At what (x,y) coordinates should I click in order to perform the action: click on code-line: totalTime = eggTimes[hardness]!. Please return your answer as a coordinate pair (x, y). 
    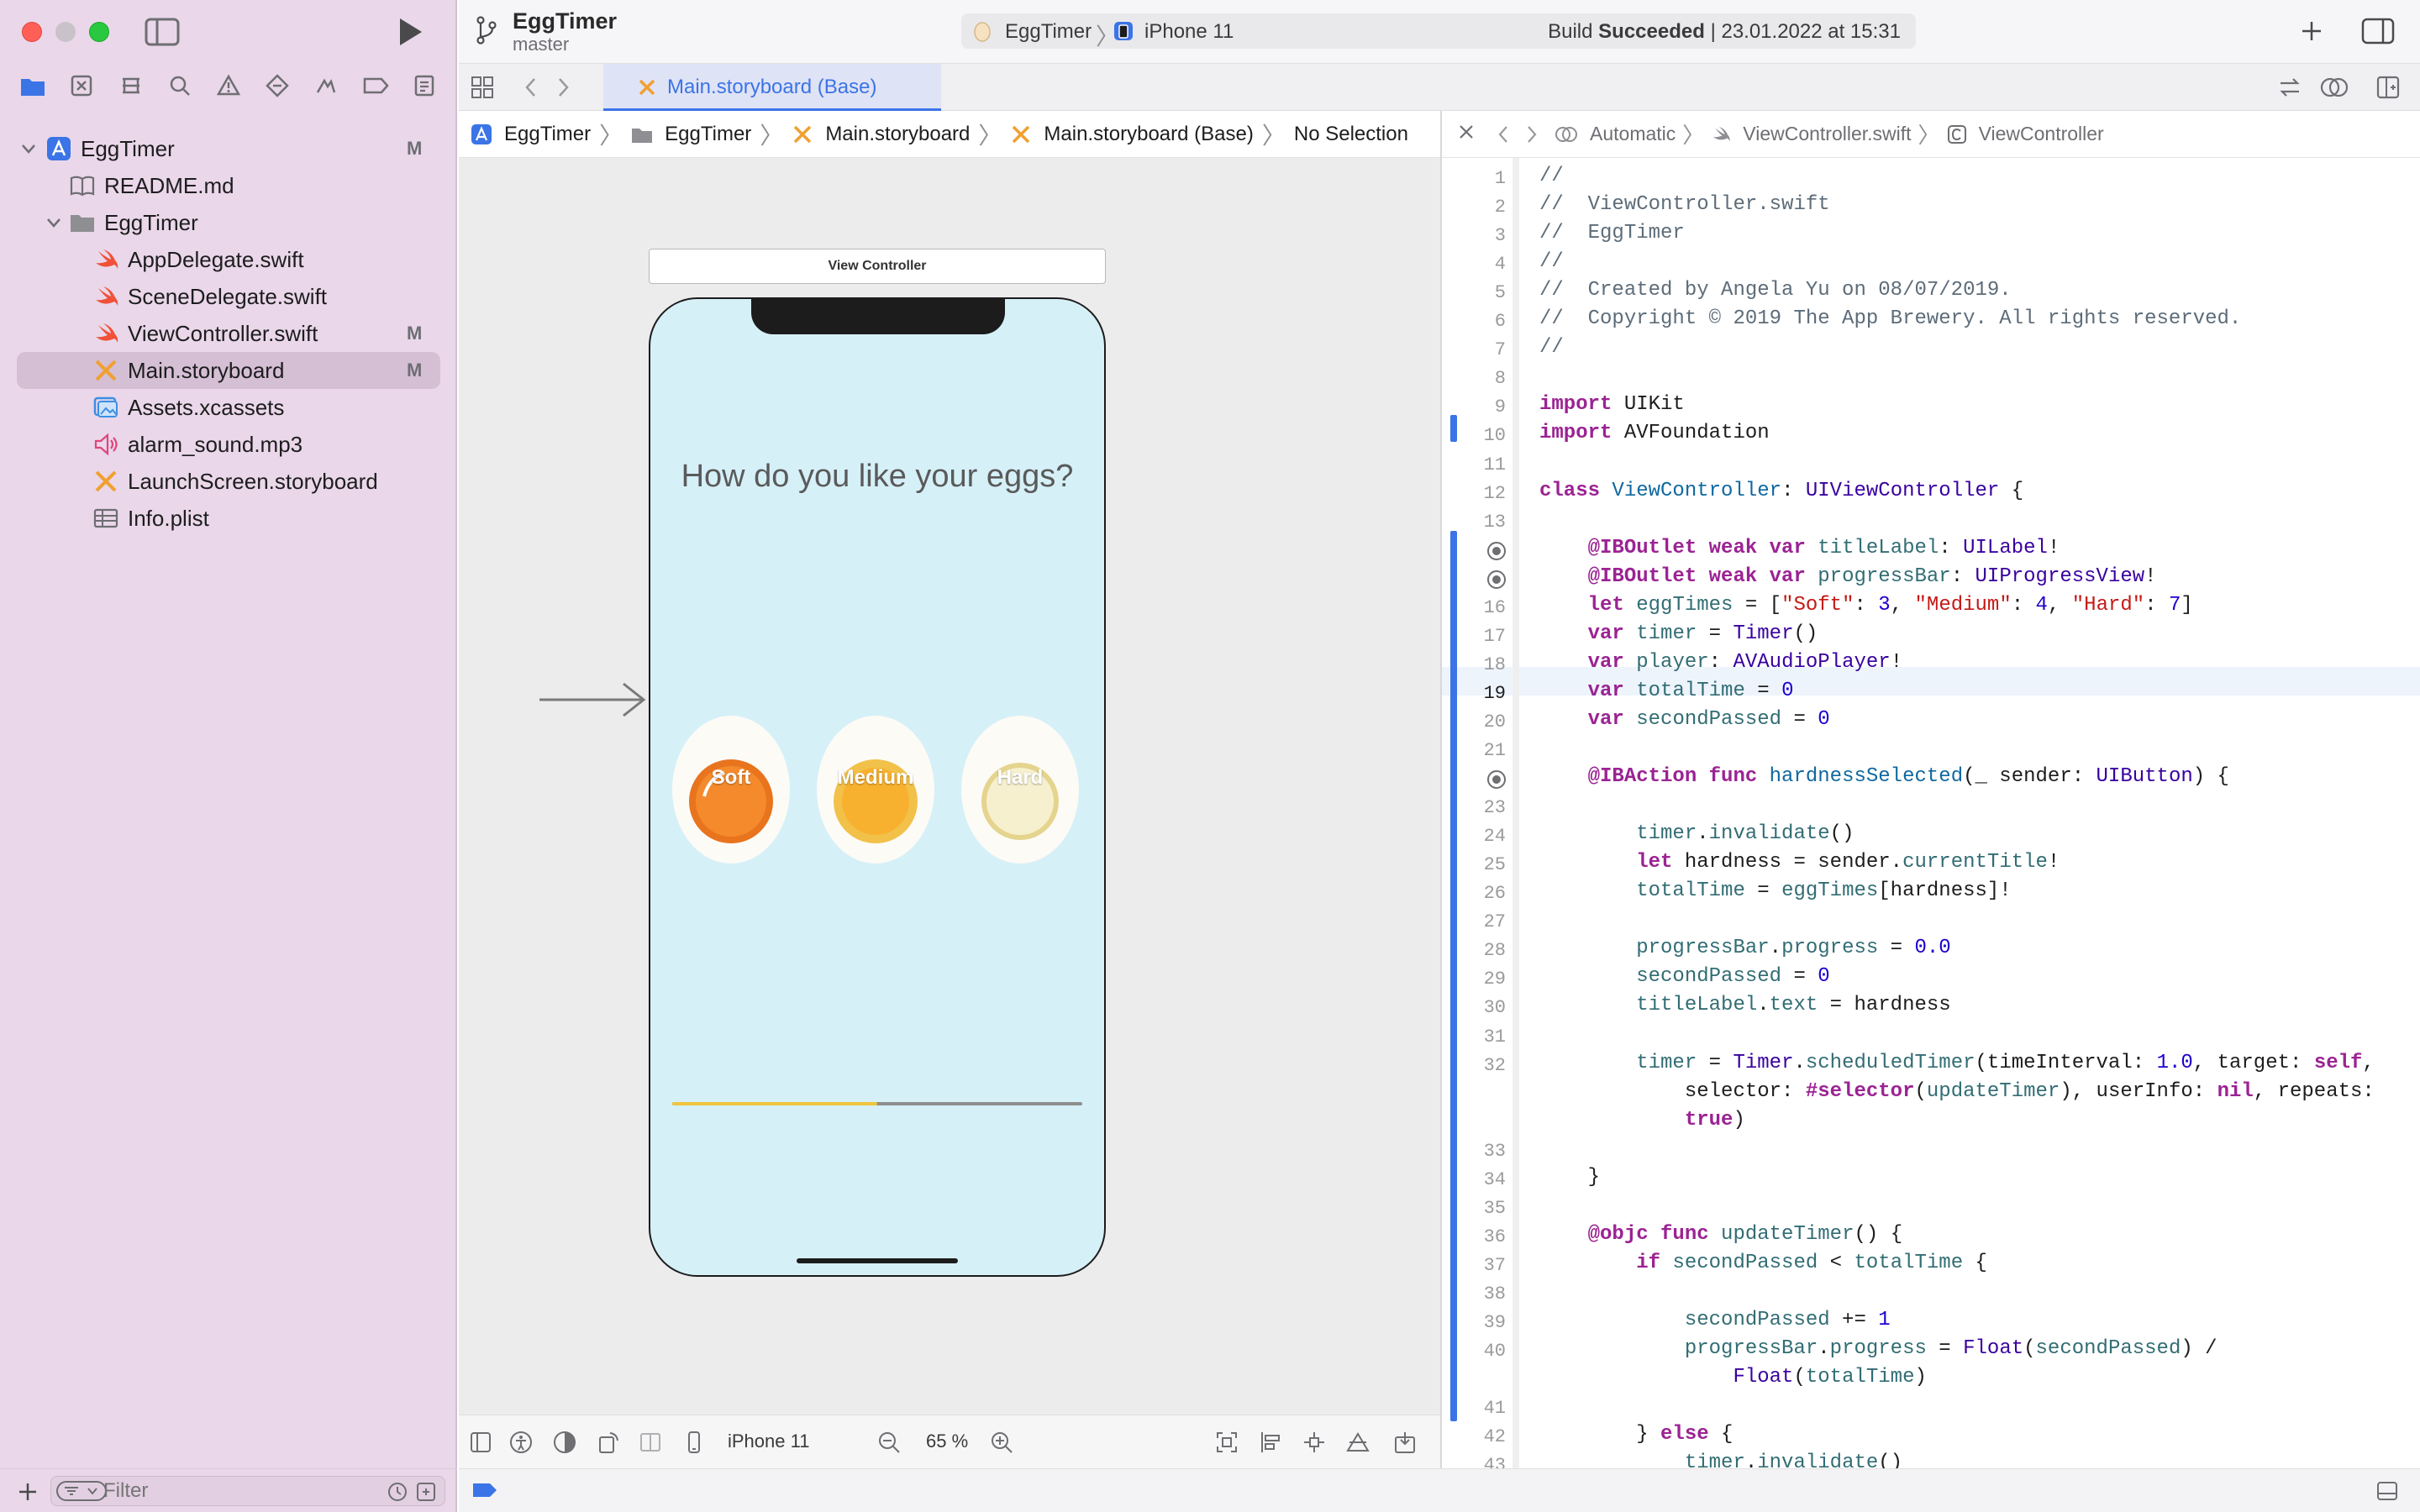
    Looking at the image, I should click on (1775, 890).